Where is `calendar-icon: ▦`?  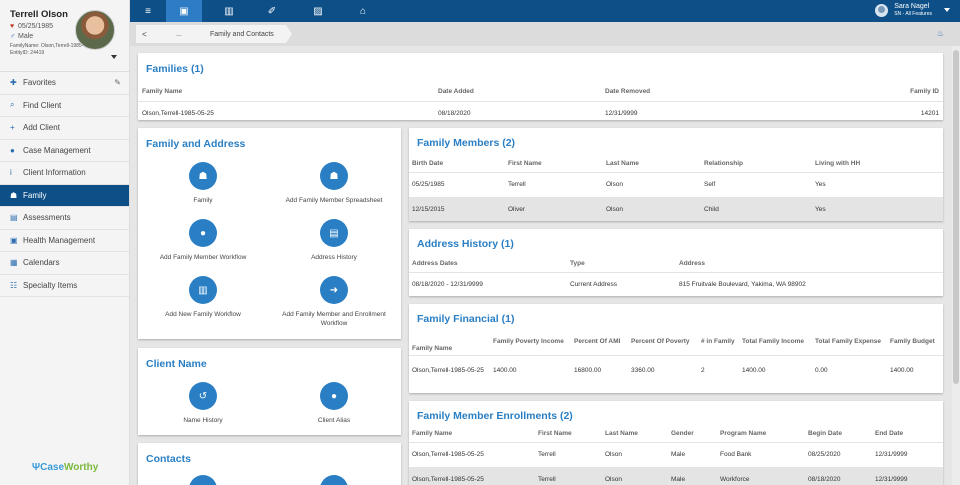
calendar-icon: ▦ is located at coordinates (14, 263).